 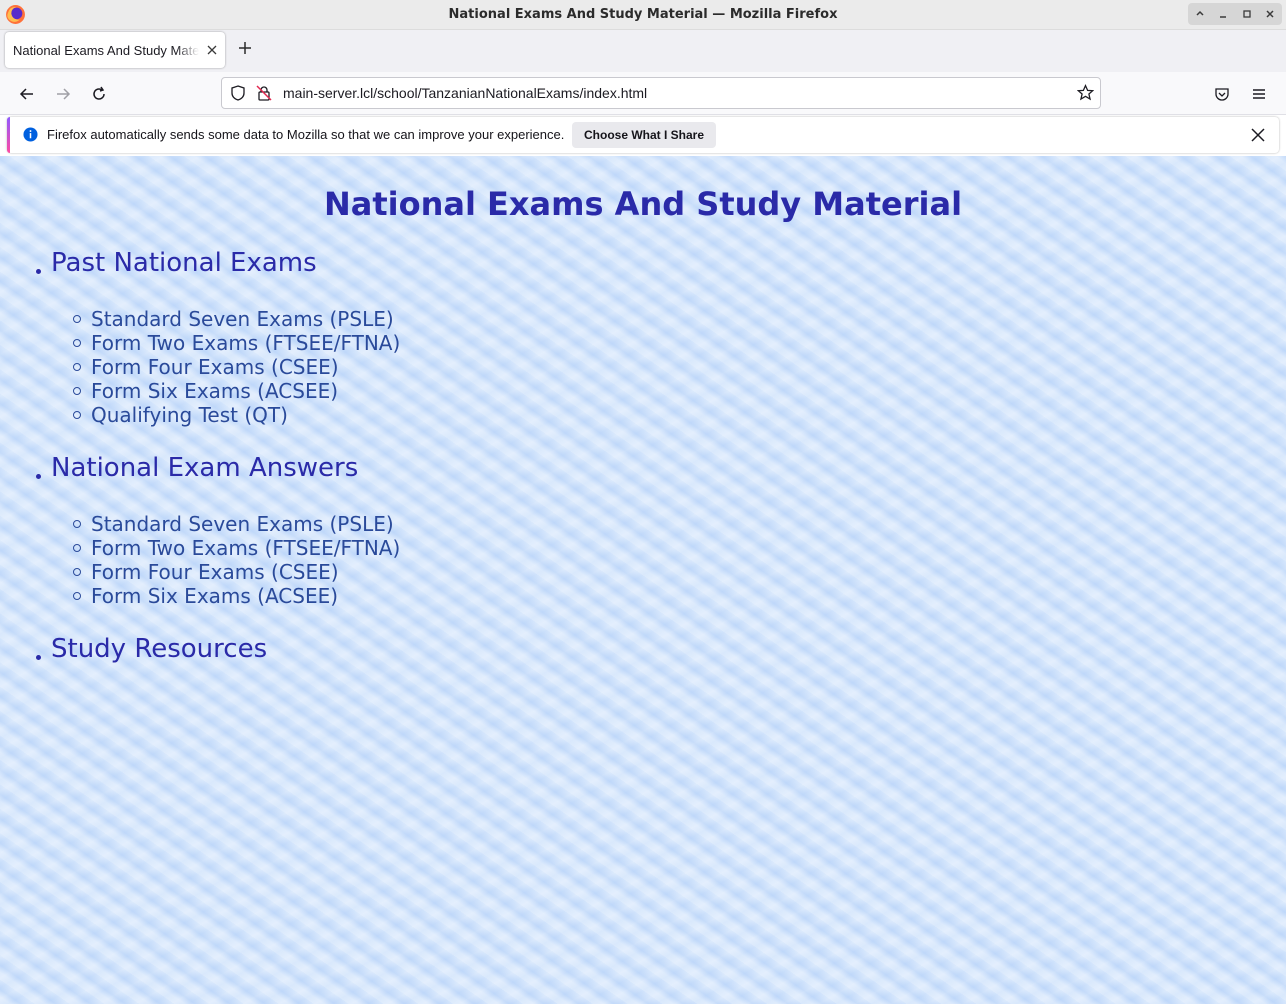 What do you see at coordinates (159, 649) in the screenshot?
I see `section-study-resources: Study Resources` at bounding box center [159, 649].